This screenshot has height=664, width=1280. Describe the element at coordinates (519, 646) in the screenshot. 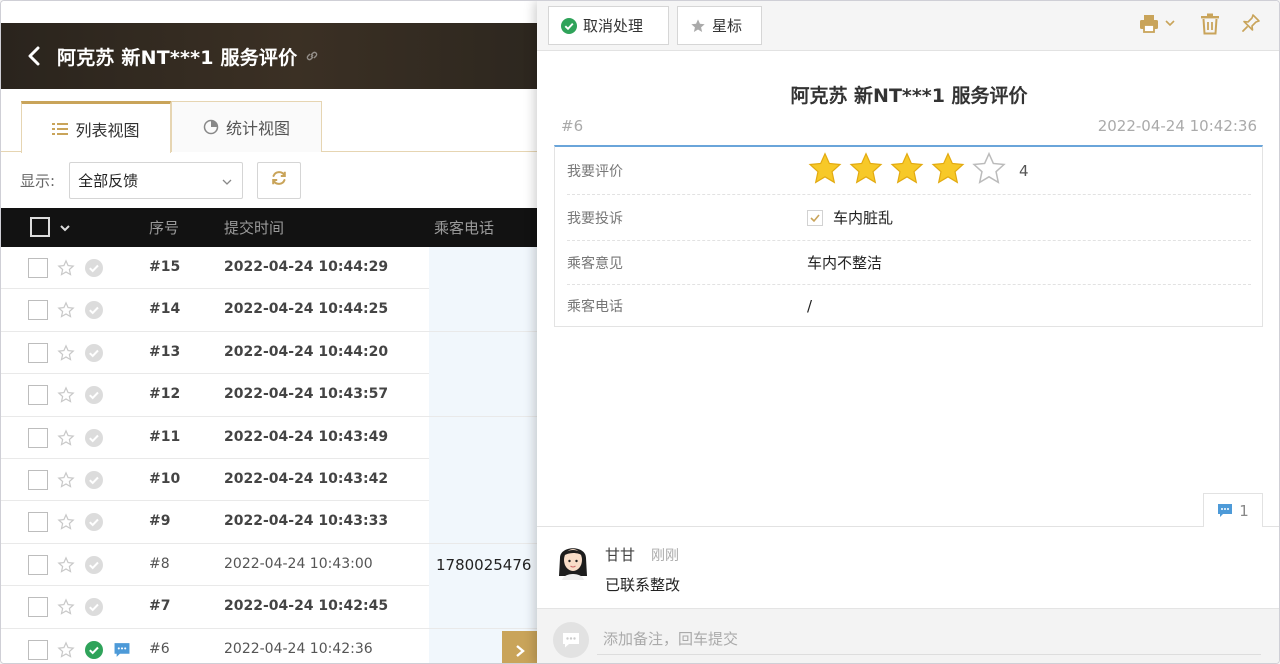

I see `open-detail-arrow-icon` at that location.